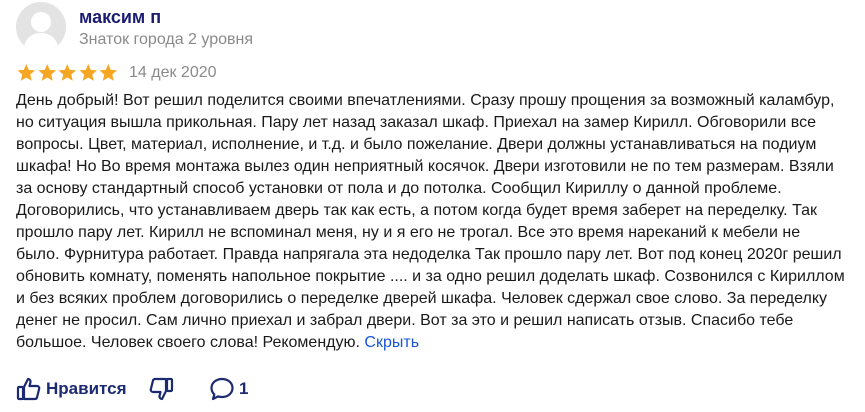  I want to click on comment-bubble-icon, so click(222, 389).